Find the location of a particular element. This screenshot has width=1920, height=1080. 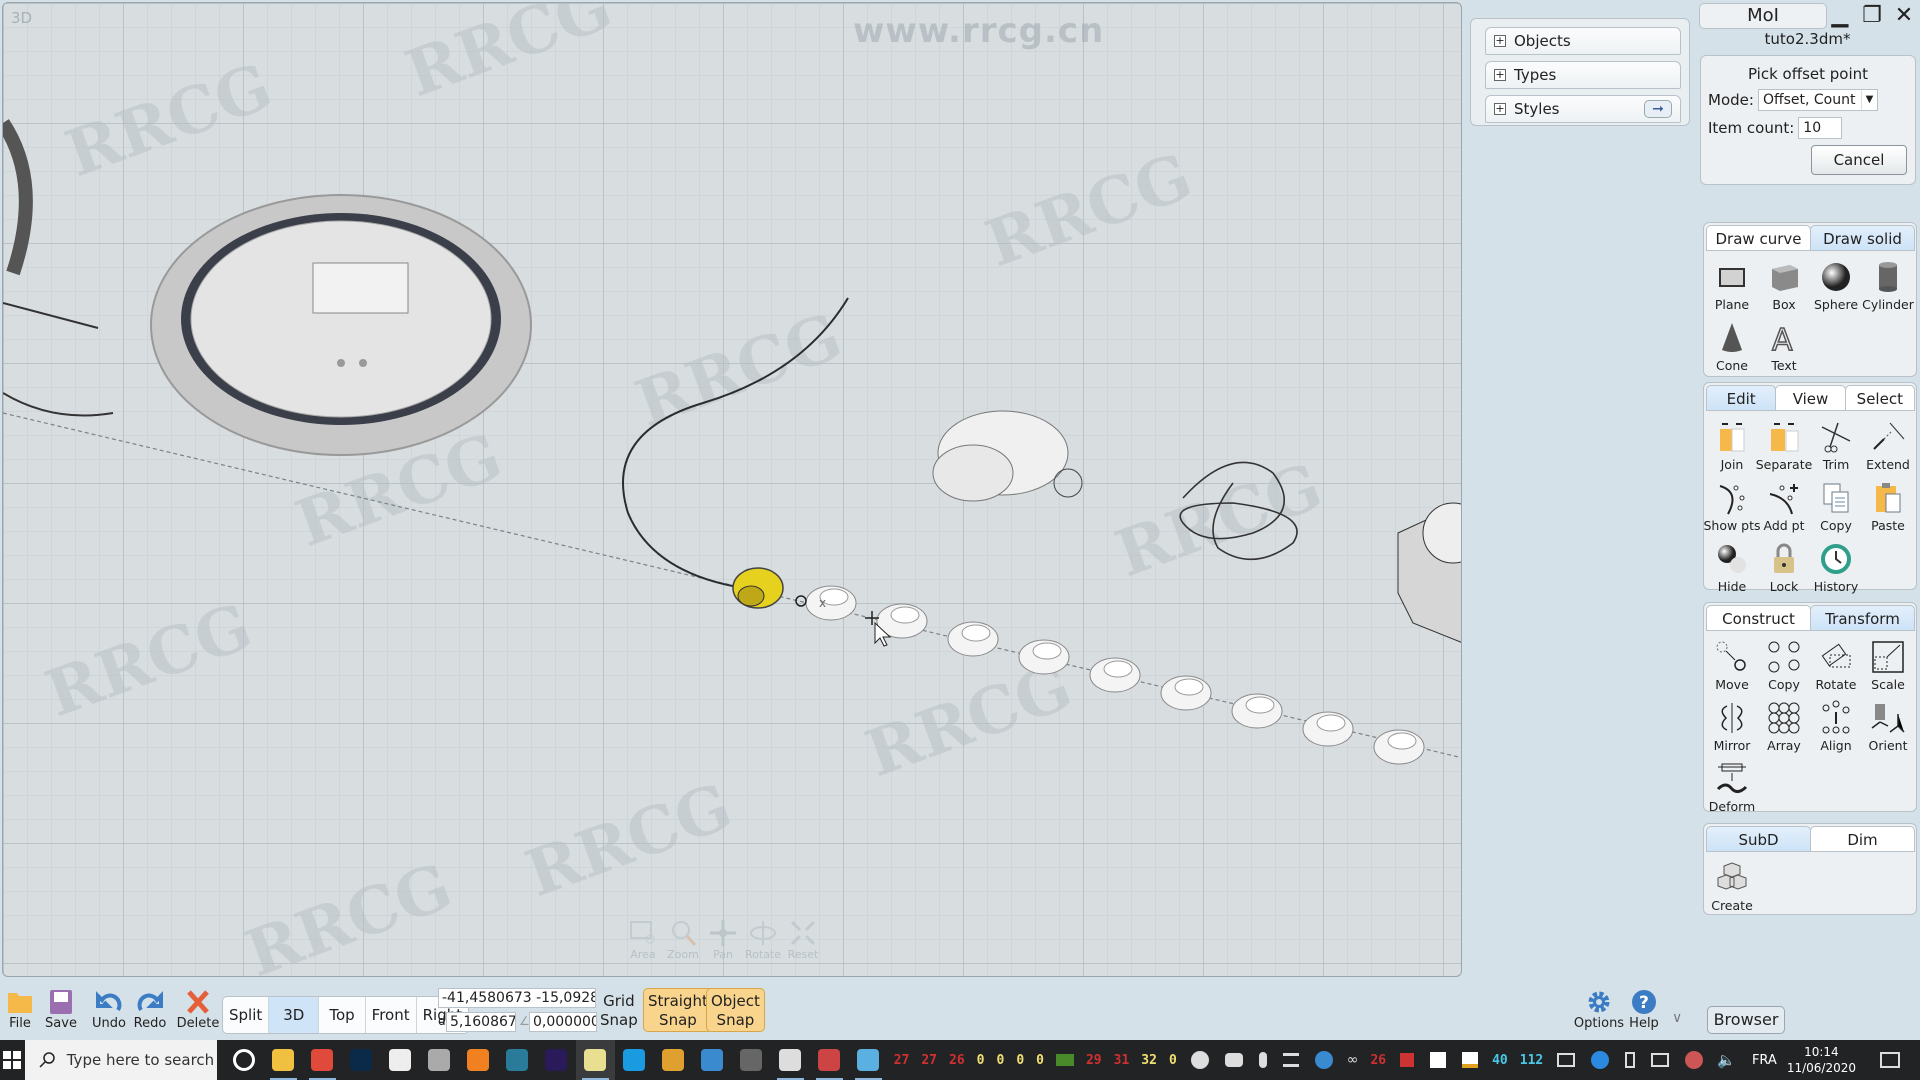

cancel-button: Cancel is located at coordinates (1859, 160).